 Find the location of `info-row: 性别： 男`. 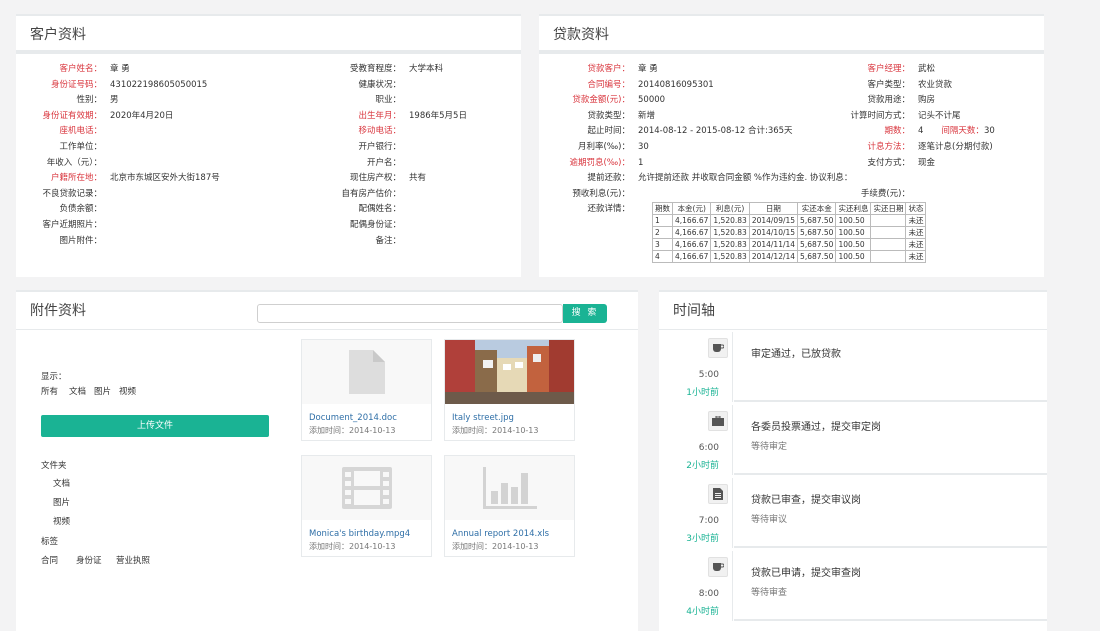

info-row: 性别： 男 is located at coordinates (67, 100).